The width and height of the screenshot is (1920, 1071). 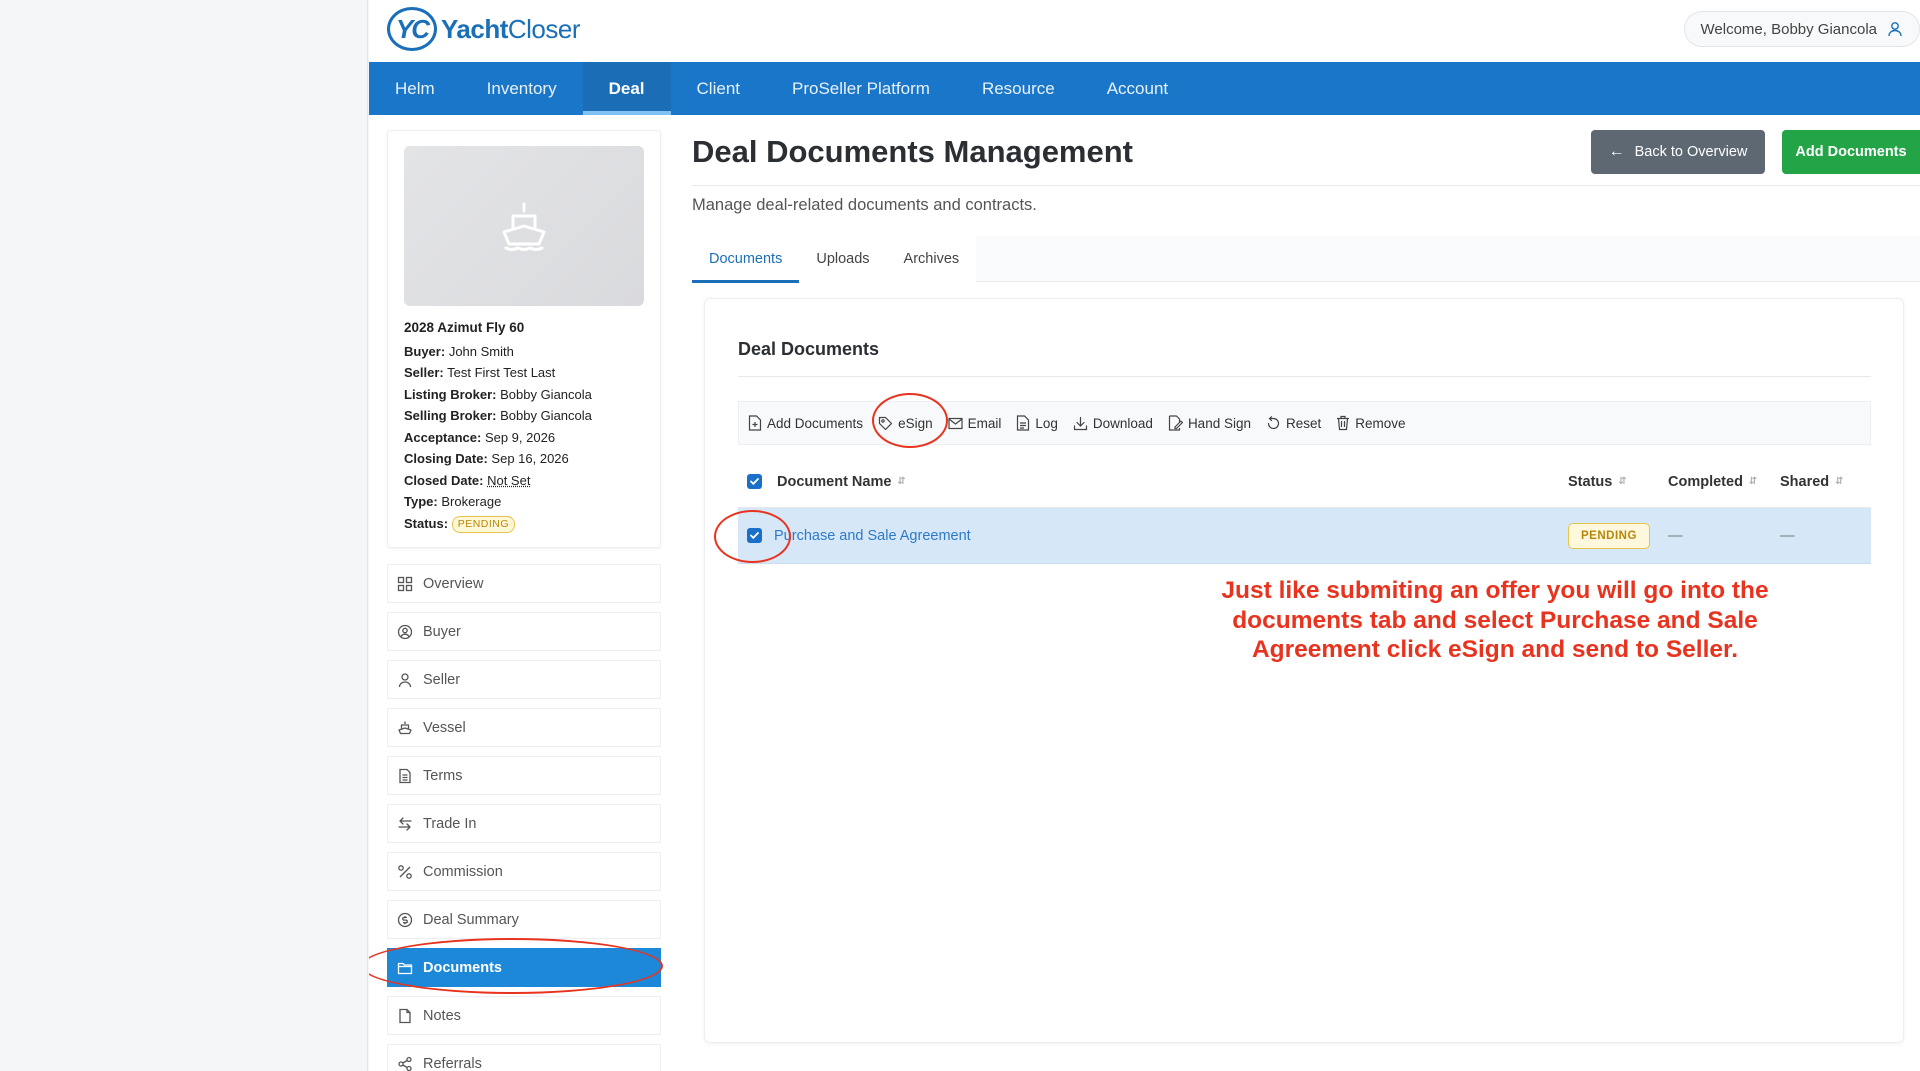 I want to click on nav-account: Account, so click(x=1137, y=88).